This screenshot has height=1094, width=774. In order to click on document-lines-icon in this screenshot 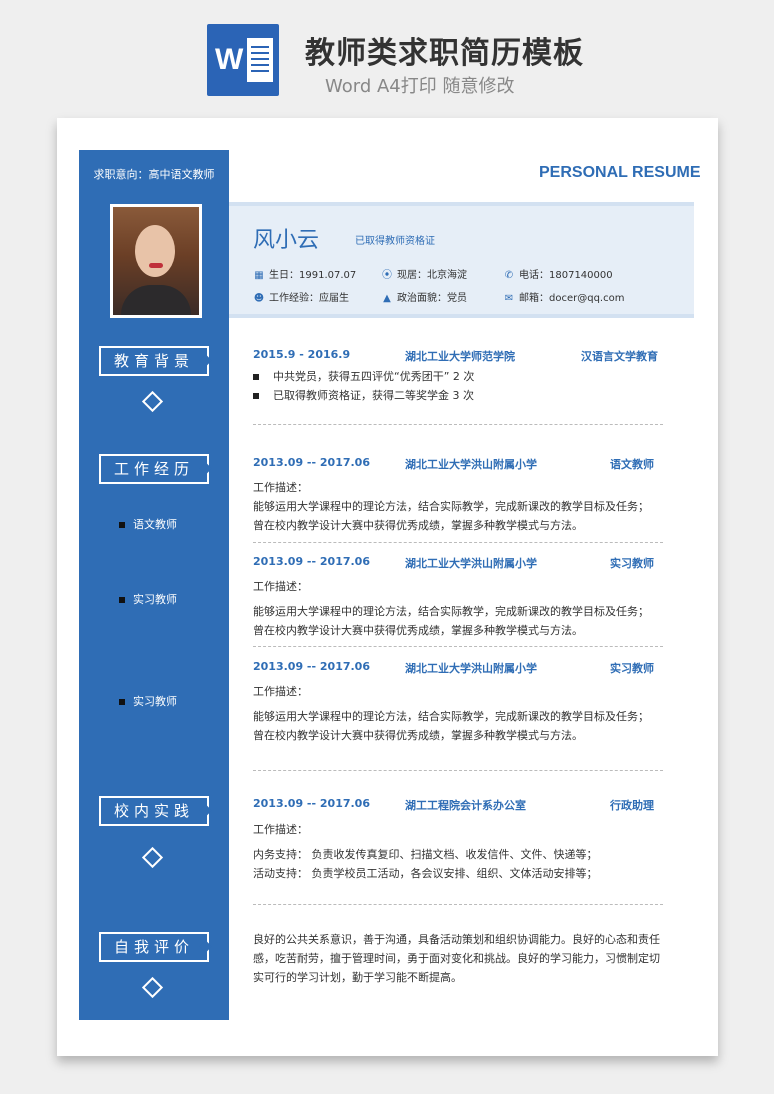, I will do `click(260, 60)`.